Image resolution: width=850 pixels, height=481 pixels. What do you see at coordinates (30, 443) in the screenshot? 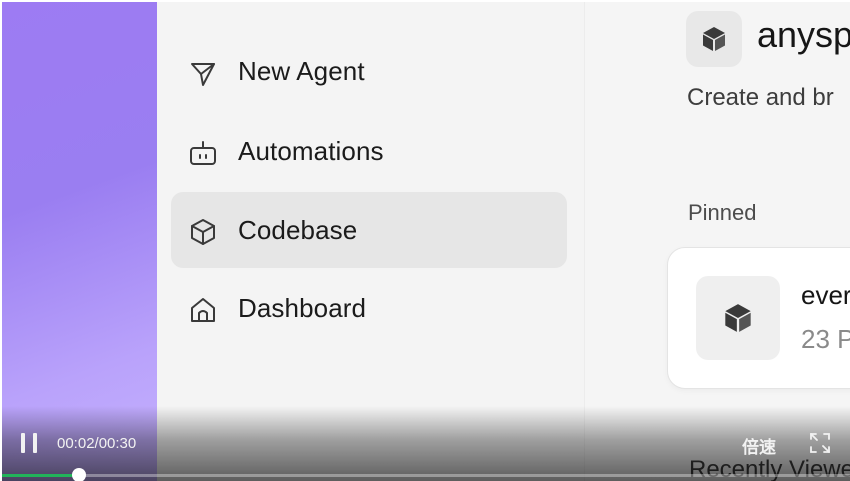
I see `pause-button` at bounding box center [30, 443].